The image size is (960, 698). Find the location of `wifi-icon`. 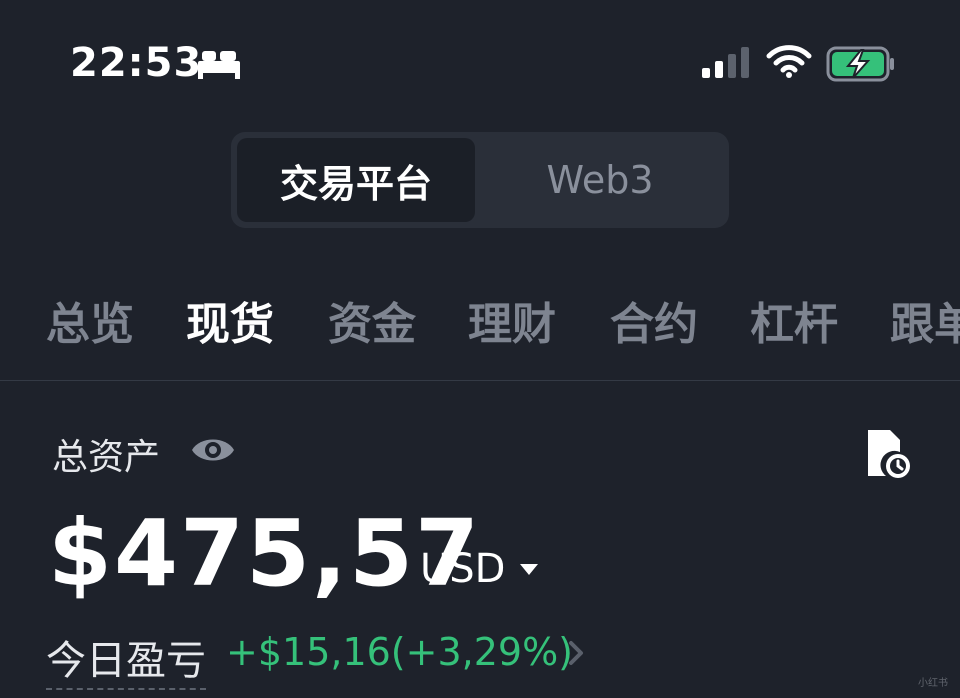

wifi-icon is located at coordinates (789, 61).